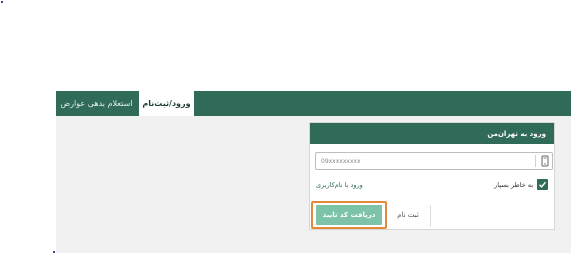 This screenshot has width=571, height=253. Describe the element at coordinates (432, 133) in the screenshot. I see `login-card-title: ورود به تهران‌من` at that location.